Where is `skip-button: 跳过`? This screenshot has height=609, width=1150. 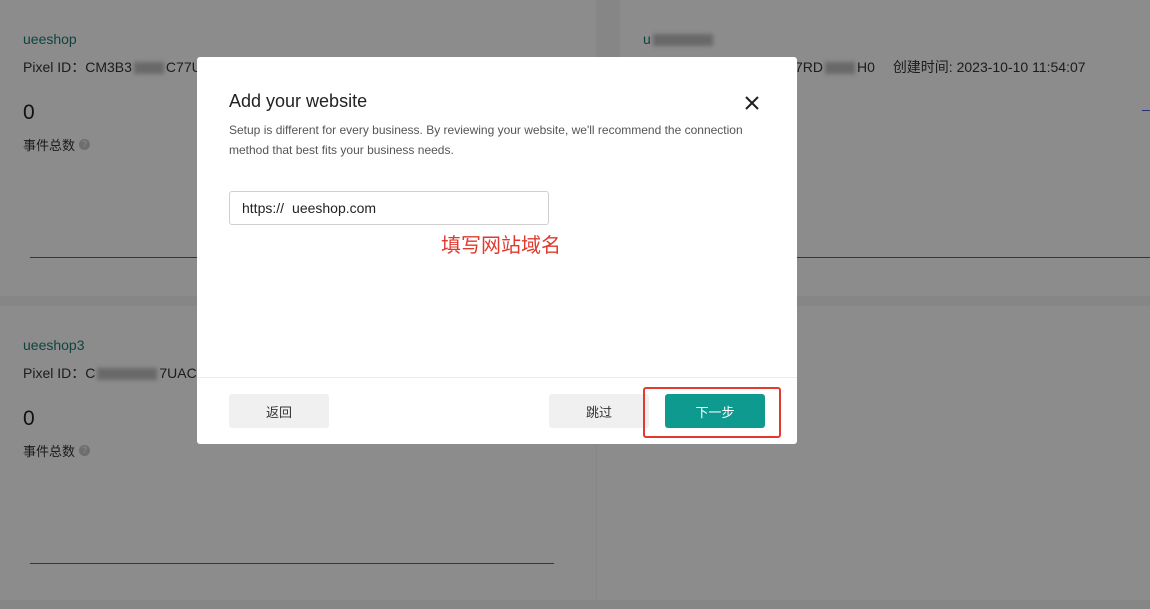 skip-button: 跳过 is located at coordinates (599, 411).